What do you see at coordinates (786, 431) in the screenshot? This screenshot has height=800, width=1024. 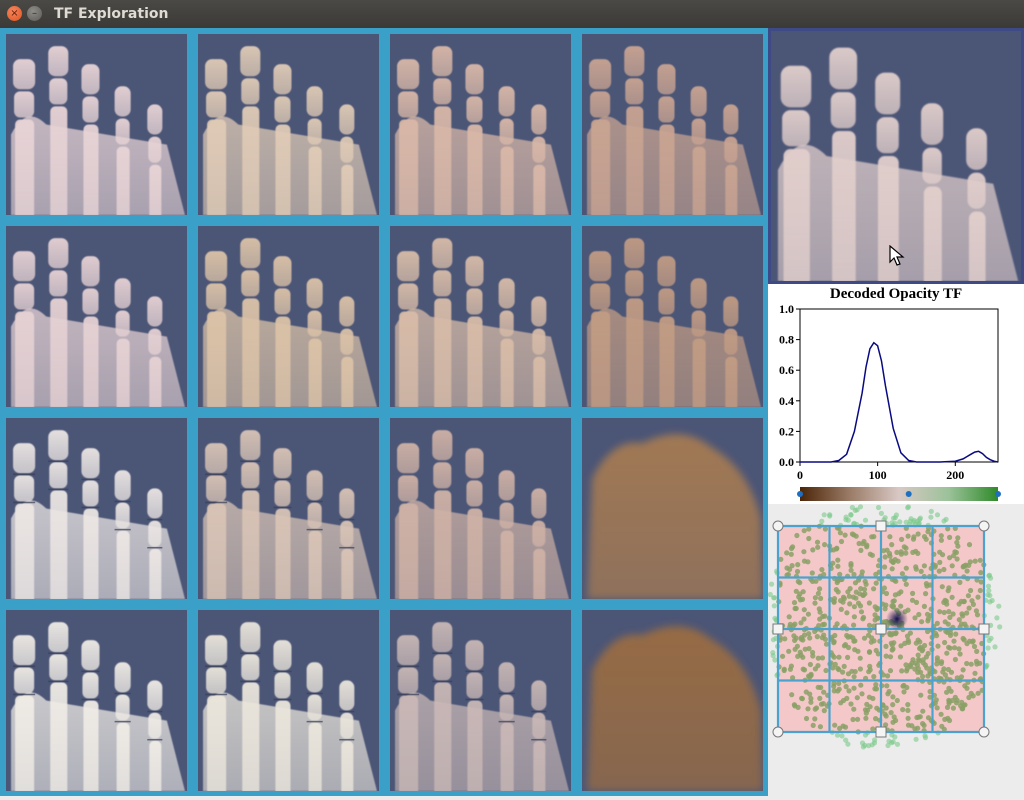 I see `y-tick-label: 0.2` at bounding box center [786, 431].